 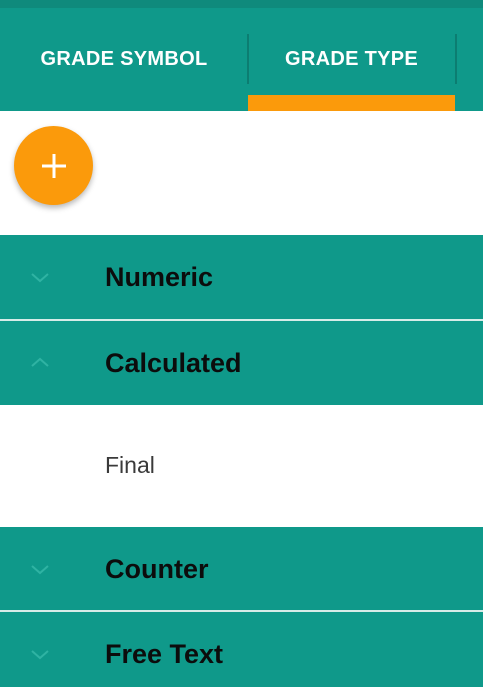 I want to click on tab-grade-symbol-label: GRADE SYMBOL, so click(x=124, y=59).